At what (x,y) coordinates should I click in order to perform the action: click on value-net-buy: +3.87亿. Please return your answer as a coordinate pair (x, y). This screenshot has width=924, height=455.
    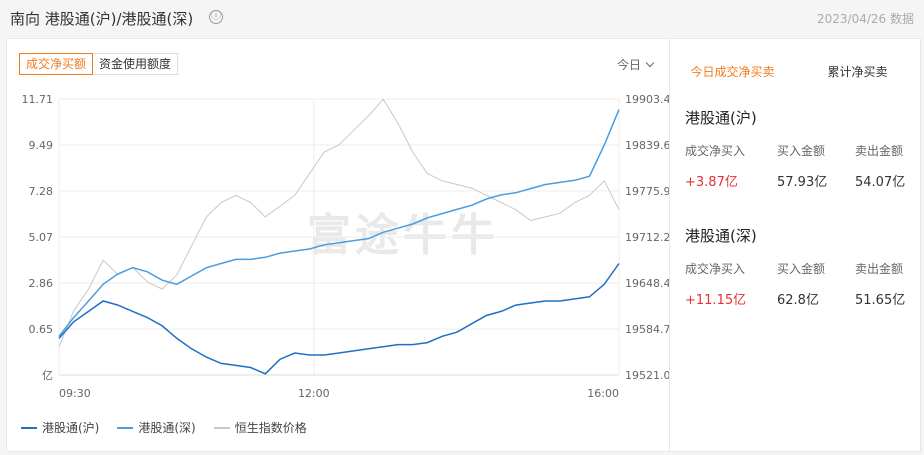
    Looking at the image, I should click on (711, 182).